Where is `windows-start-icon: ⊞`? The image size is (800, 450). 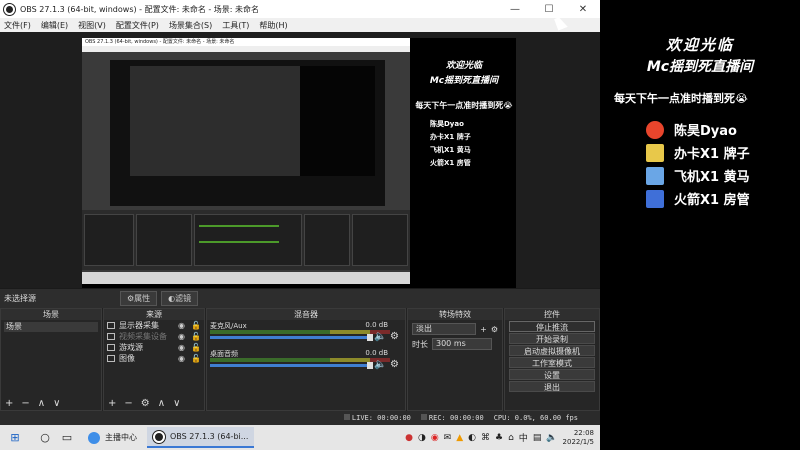 windows-start-icon: ⊞ is located at coordinates (15, 437).